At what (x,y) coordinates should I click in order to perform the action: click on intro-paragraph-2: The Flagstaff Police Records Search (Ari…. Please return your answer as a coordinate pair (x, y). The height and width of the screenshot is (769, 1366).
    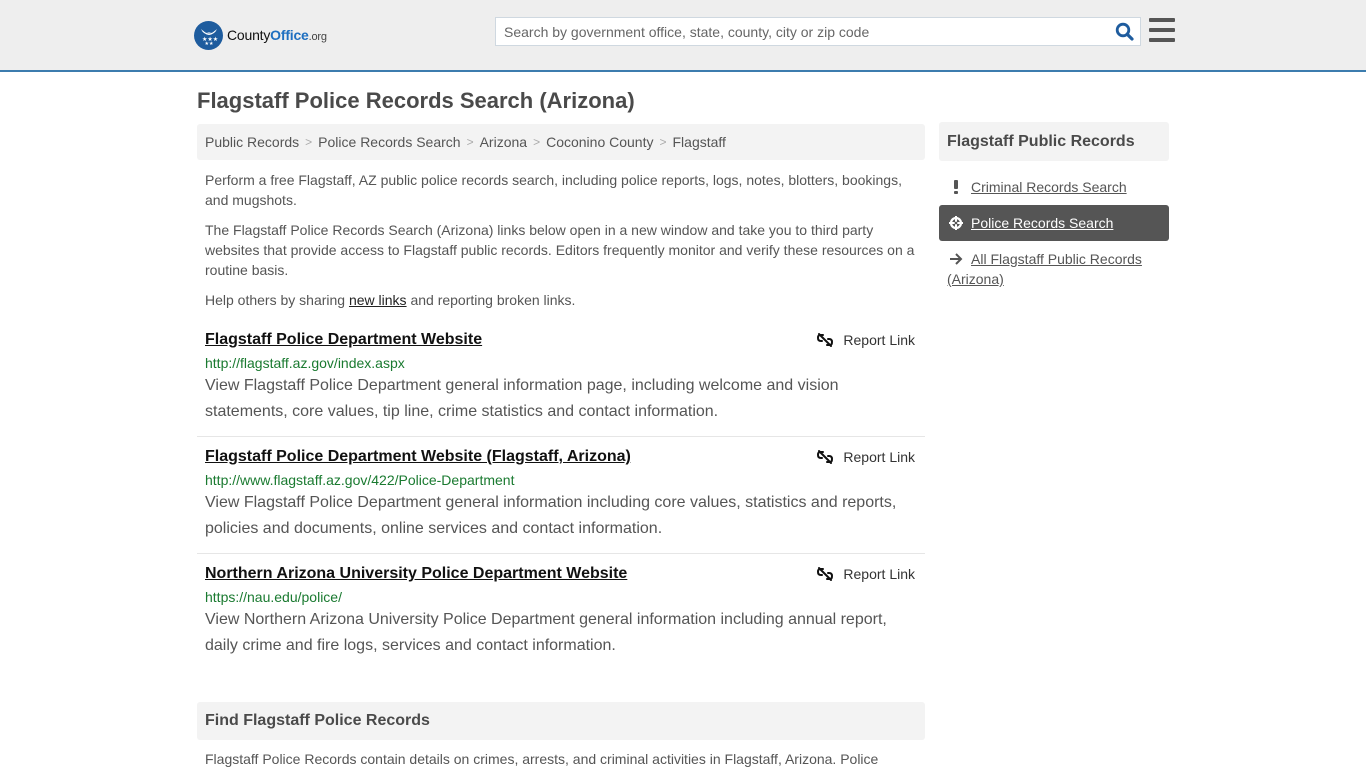
    Looking at the image, I should click on (560, 250).